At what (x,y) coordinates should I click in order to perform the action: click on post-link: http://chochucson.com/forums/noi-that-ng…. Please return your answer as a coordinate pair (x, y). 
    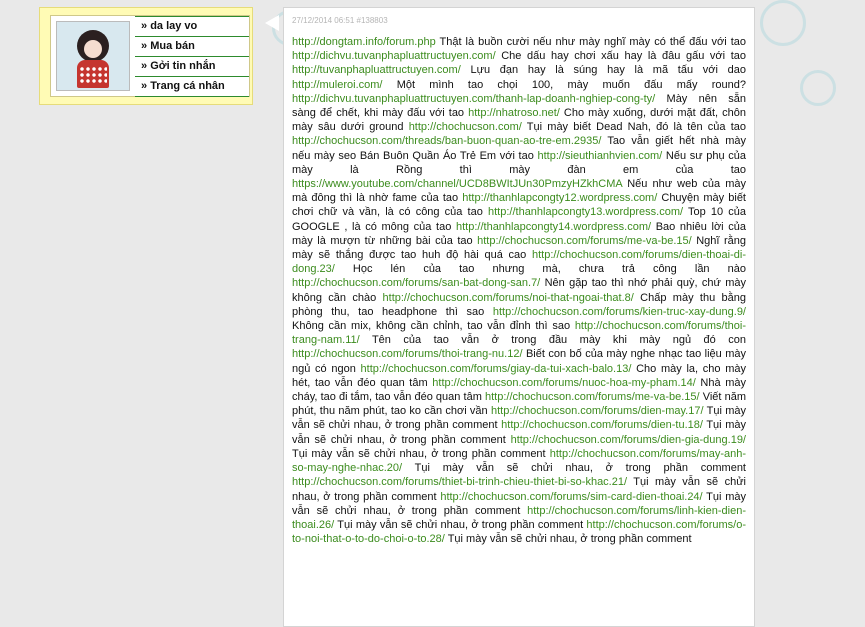
    Looking at the image, I should click on (508, 298).